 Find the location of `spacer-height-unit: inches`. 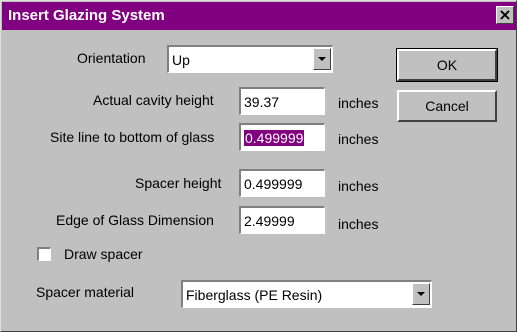

spacer-height-unit: inches is located at coordinates (358, 186).